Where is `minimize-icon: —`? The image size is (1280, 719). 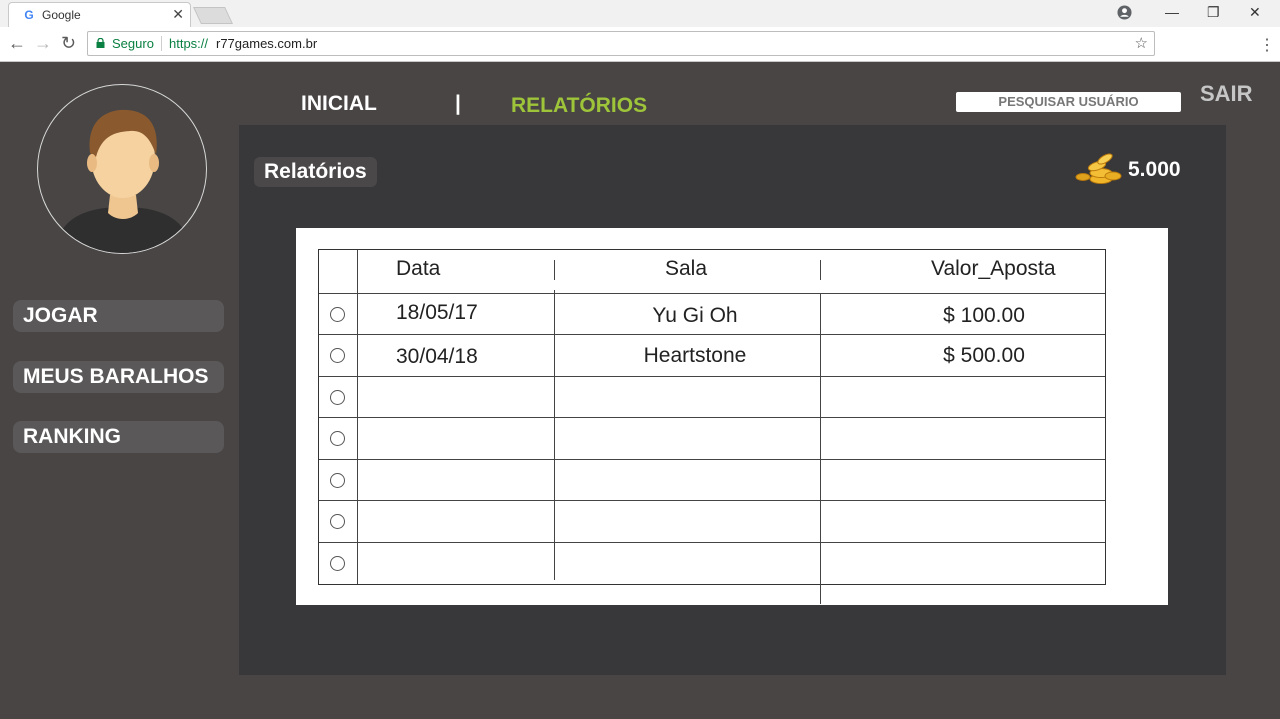
minimize-icon: — is located at coordinates (1172, 12).